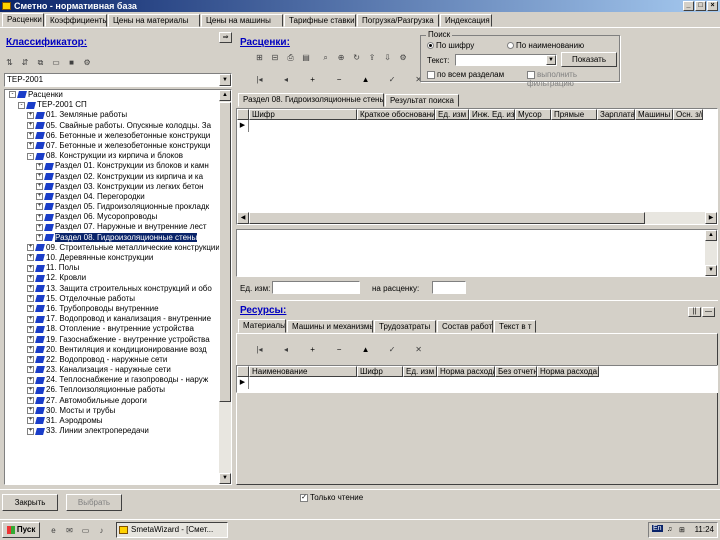  What do you see at coordinates (76, 20) in the screenshot?
I see `tab-coefficients: Коэффициенты` at bounding box center [76, 20].